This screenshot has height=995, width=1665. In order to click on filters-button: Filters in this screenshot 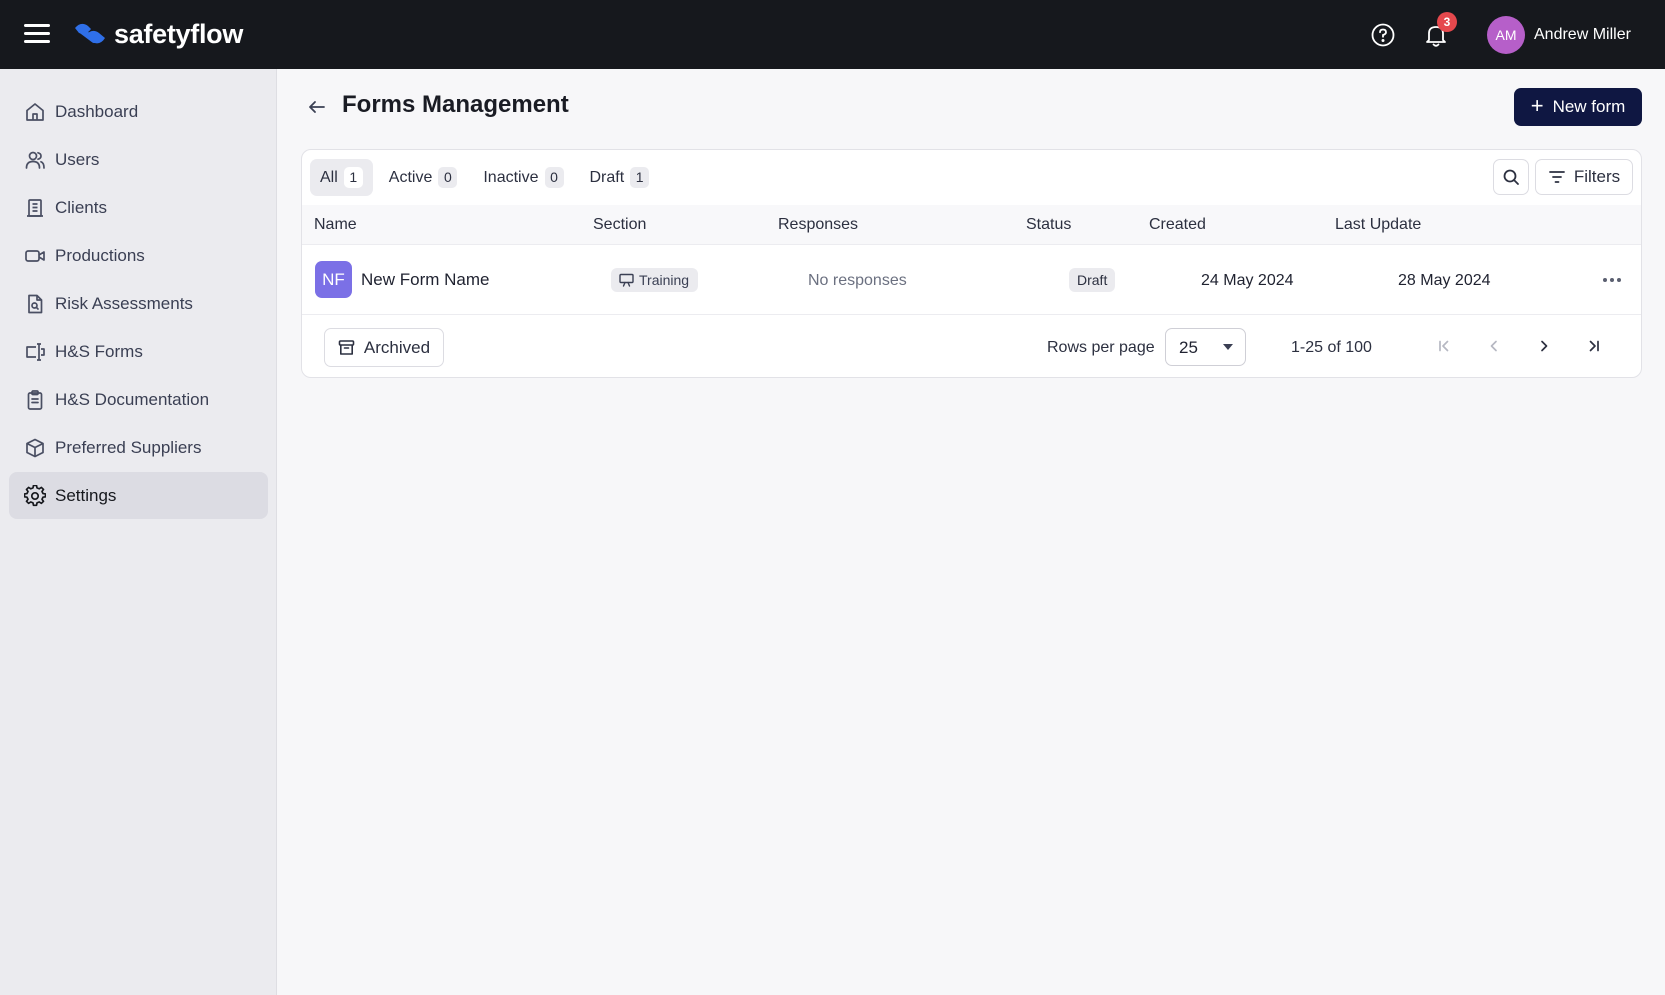, I will do `click(1584, 177)`.